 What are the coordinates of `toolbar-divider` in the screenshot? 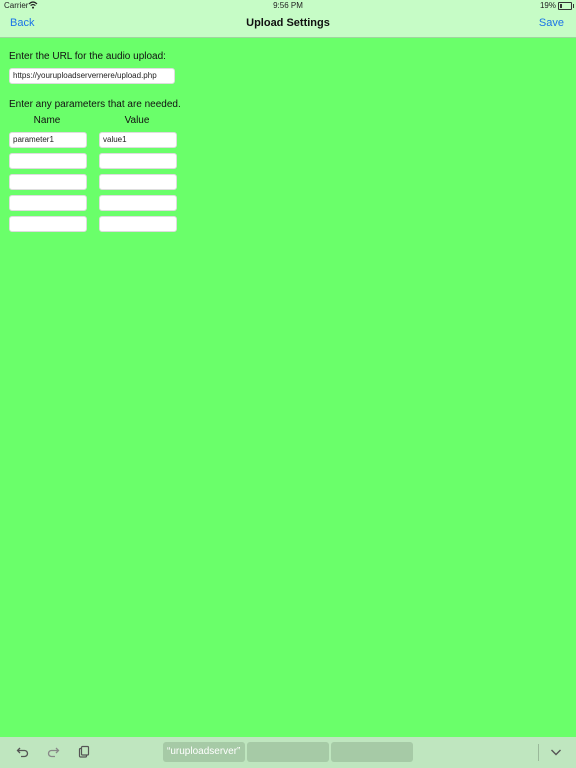 It's located at (538, 752).